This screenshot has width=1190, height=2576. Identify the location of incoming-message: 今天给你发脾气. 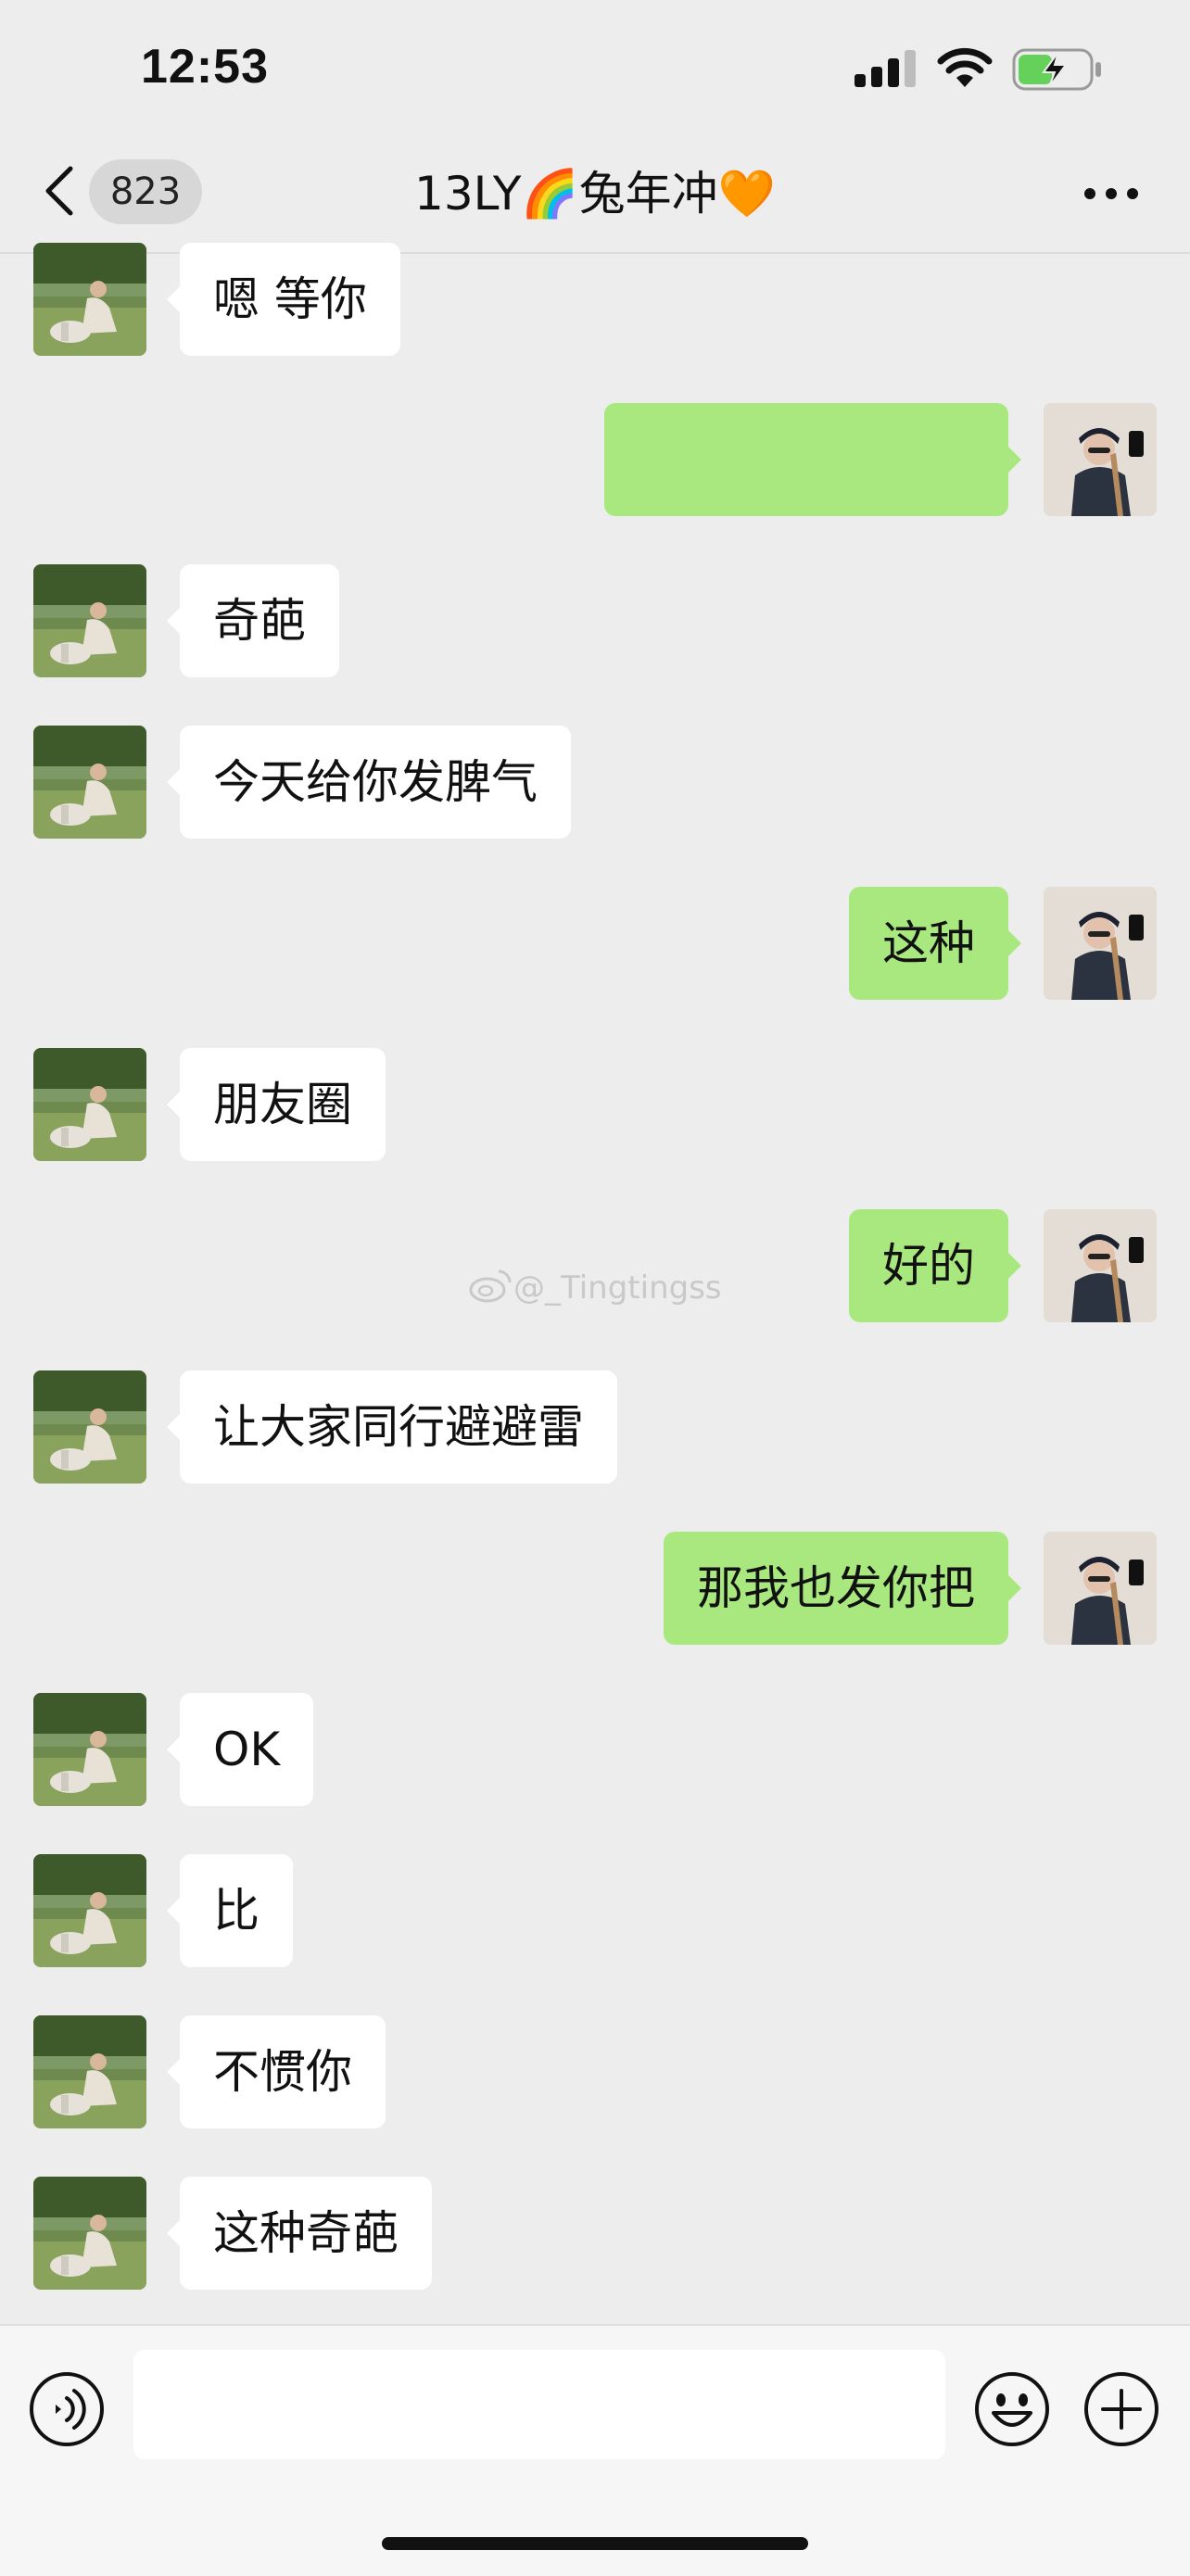
(369, 782).